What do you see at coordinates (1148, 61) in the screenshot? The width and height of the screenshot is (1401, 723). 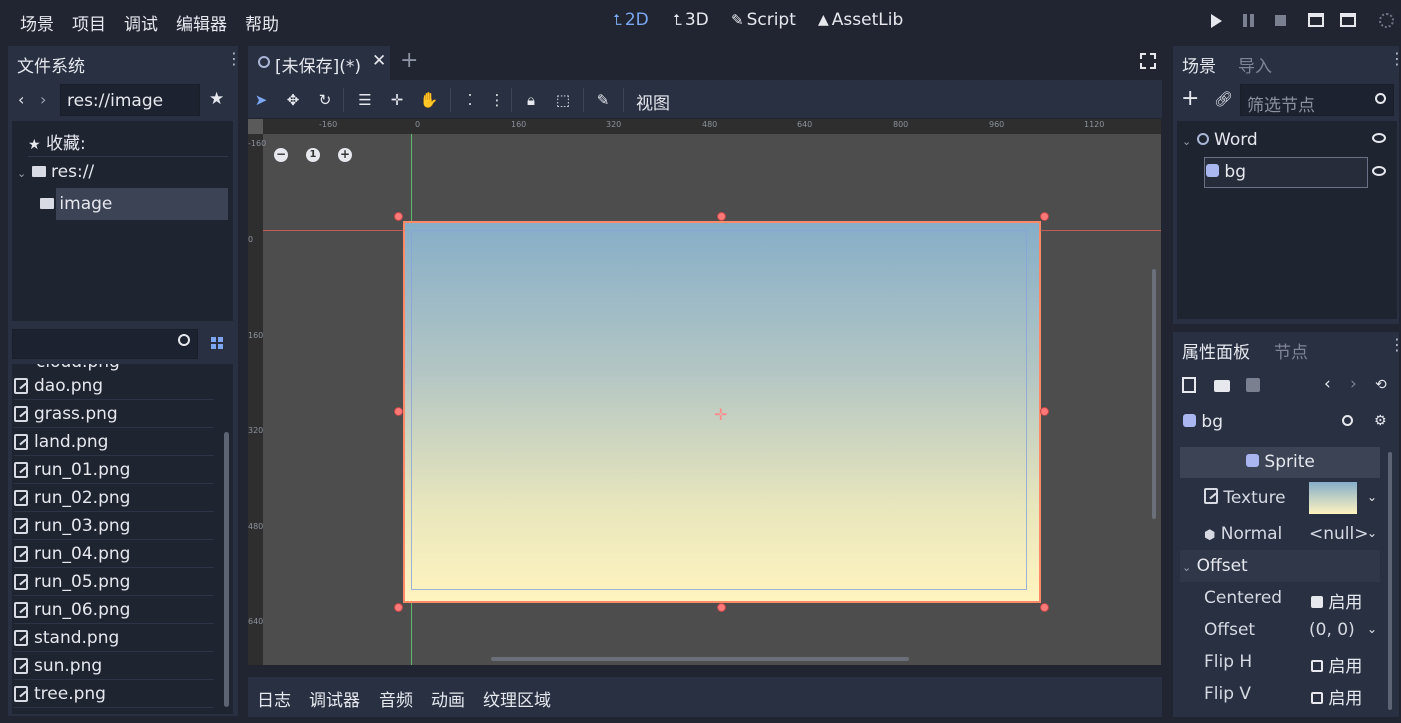 I see `fullscreen-icon` at bounding box center [1148, 61].